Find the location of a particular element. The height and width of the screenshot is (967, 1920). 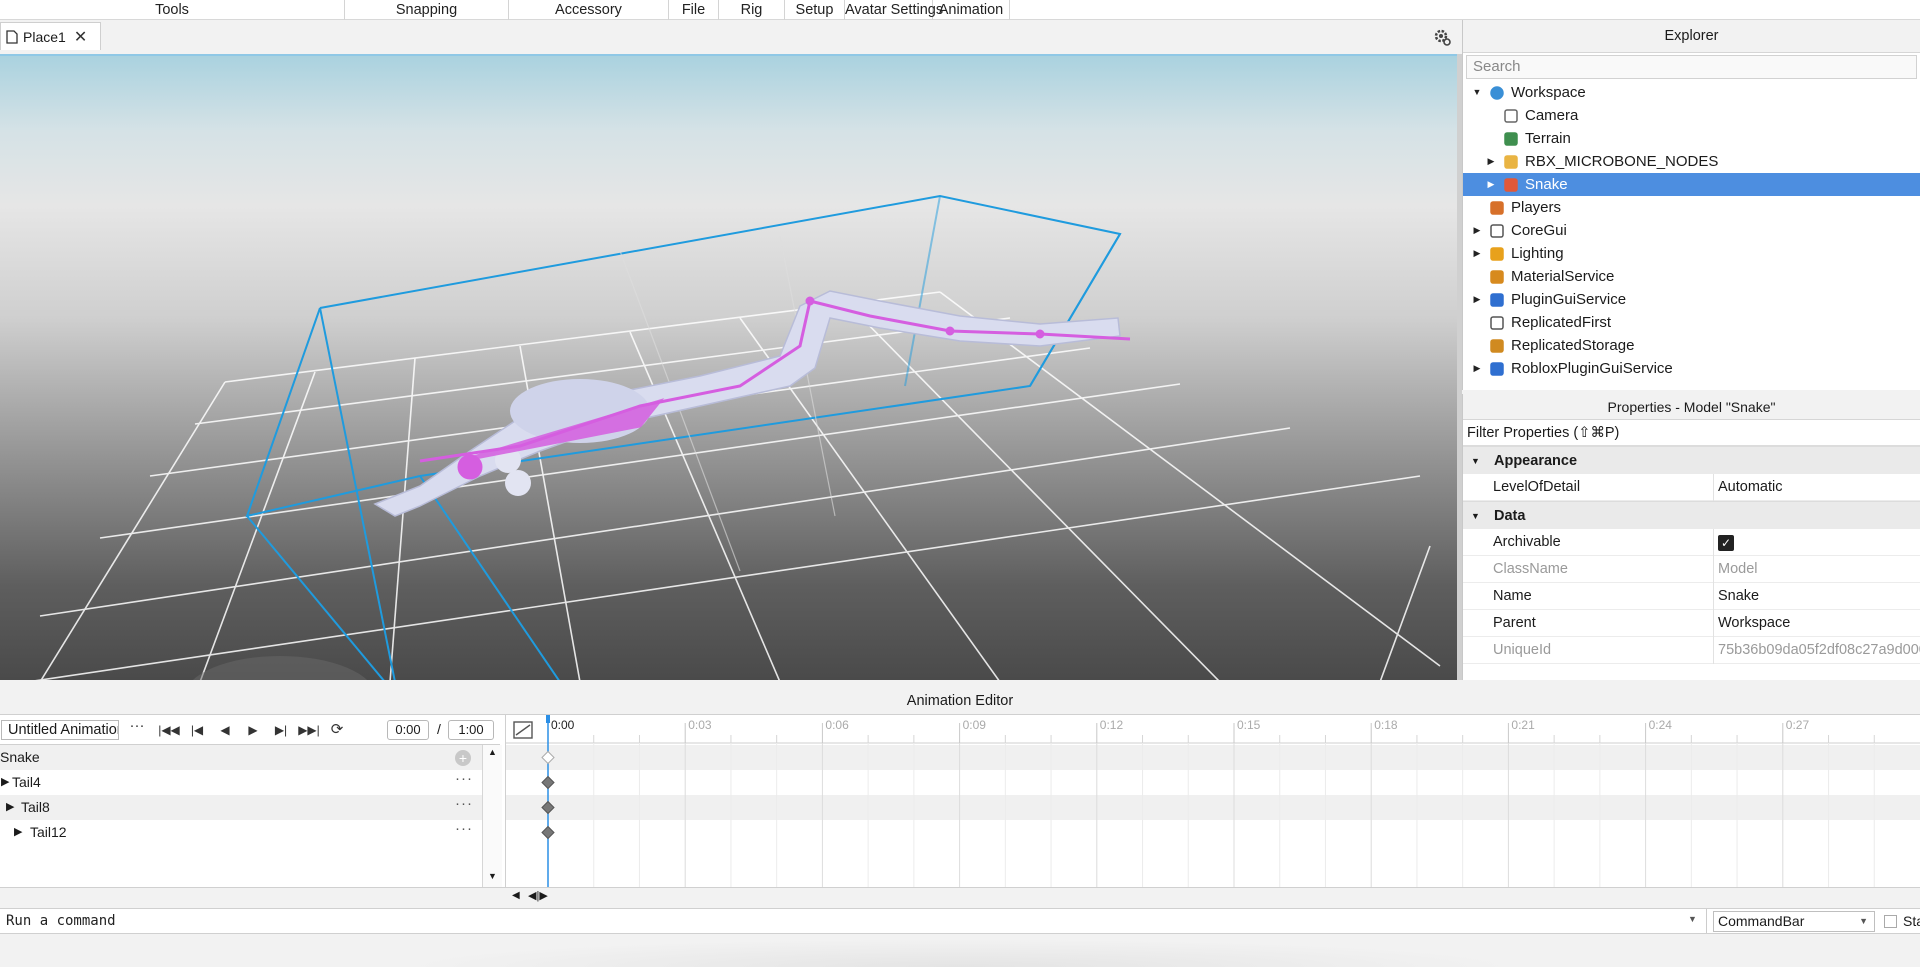

ribbon-tab-rig: Rig is located at coordinates (752, 10).